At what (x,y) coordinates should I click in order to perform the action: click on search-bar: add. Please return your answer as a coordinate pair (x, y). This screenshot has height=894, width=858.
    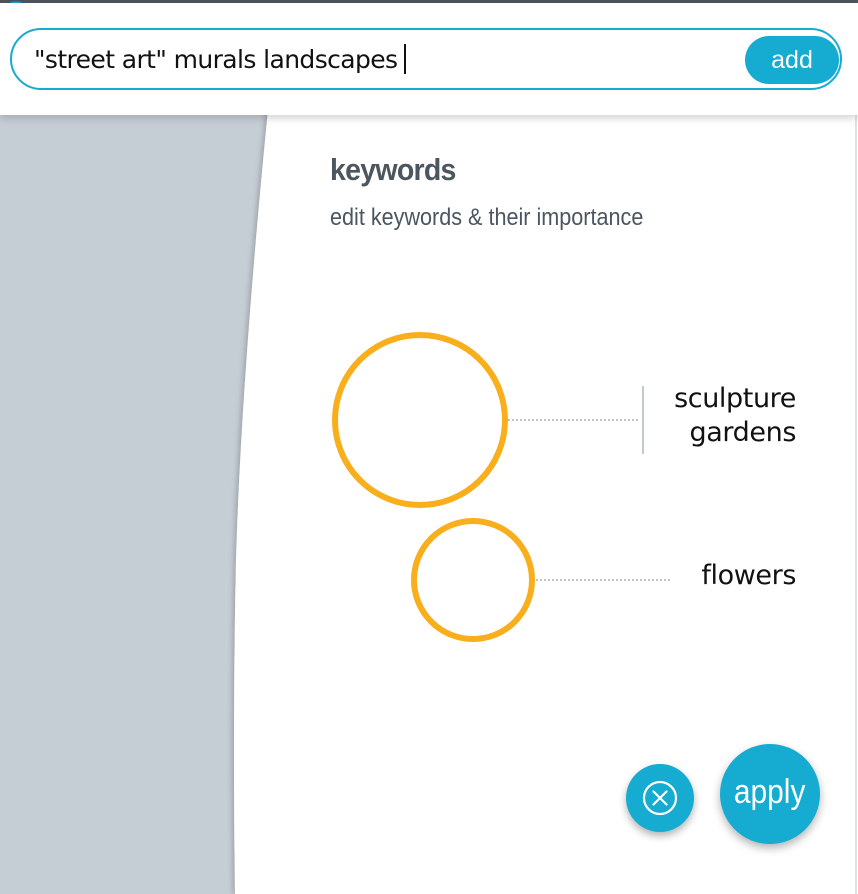
    Looking at the image, I should click on (429, 59).